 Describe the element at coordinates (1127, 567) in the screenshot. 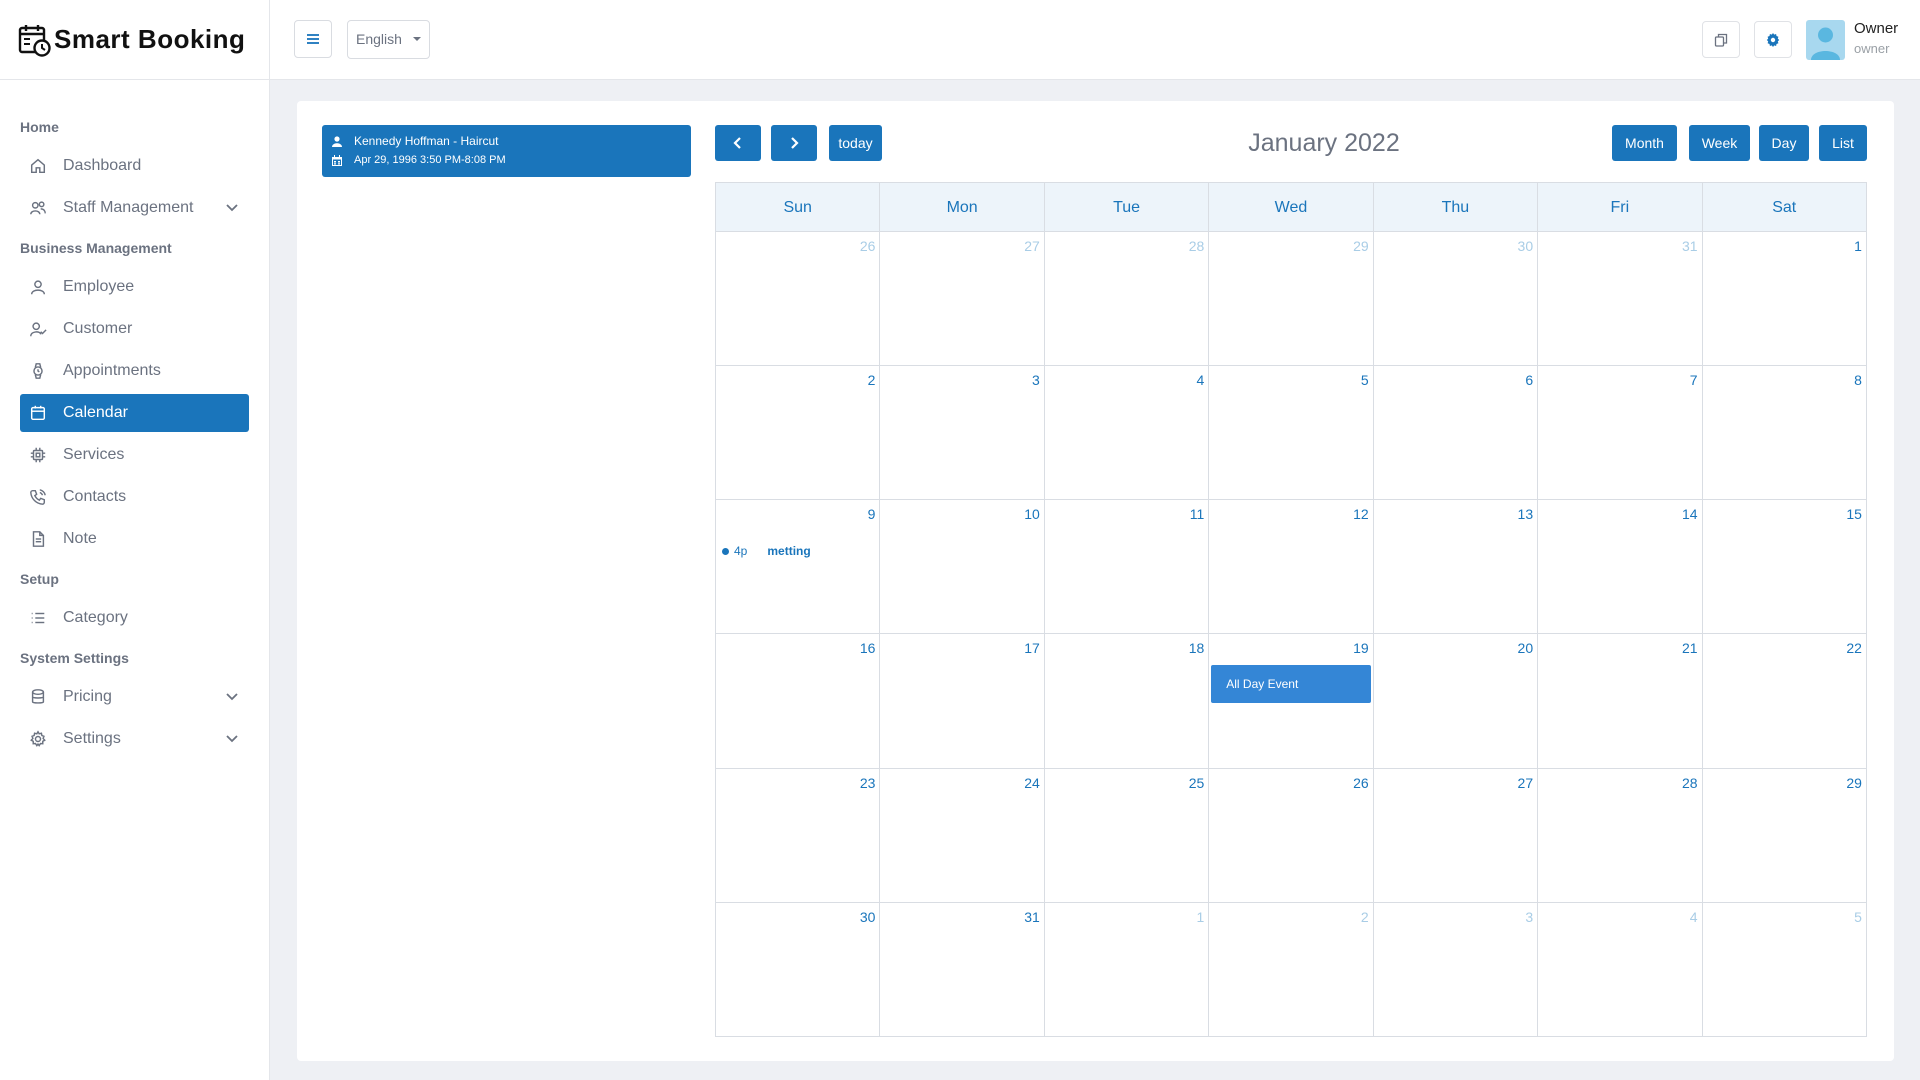

I see `day-cell: 11` at that location.